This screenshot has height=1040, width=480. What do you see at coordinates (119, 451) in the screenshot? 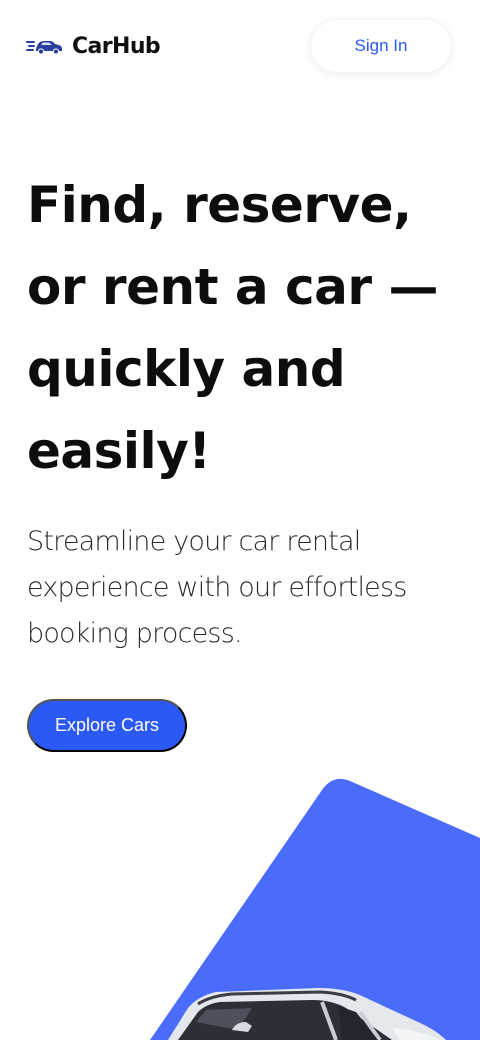
I see `hero-title-line: easily!` at bounding box center [119, 451].